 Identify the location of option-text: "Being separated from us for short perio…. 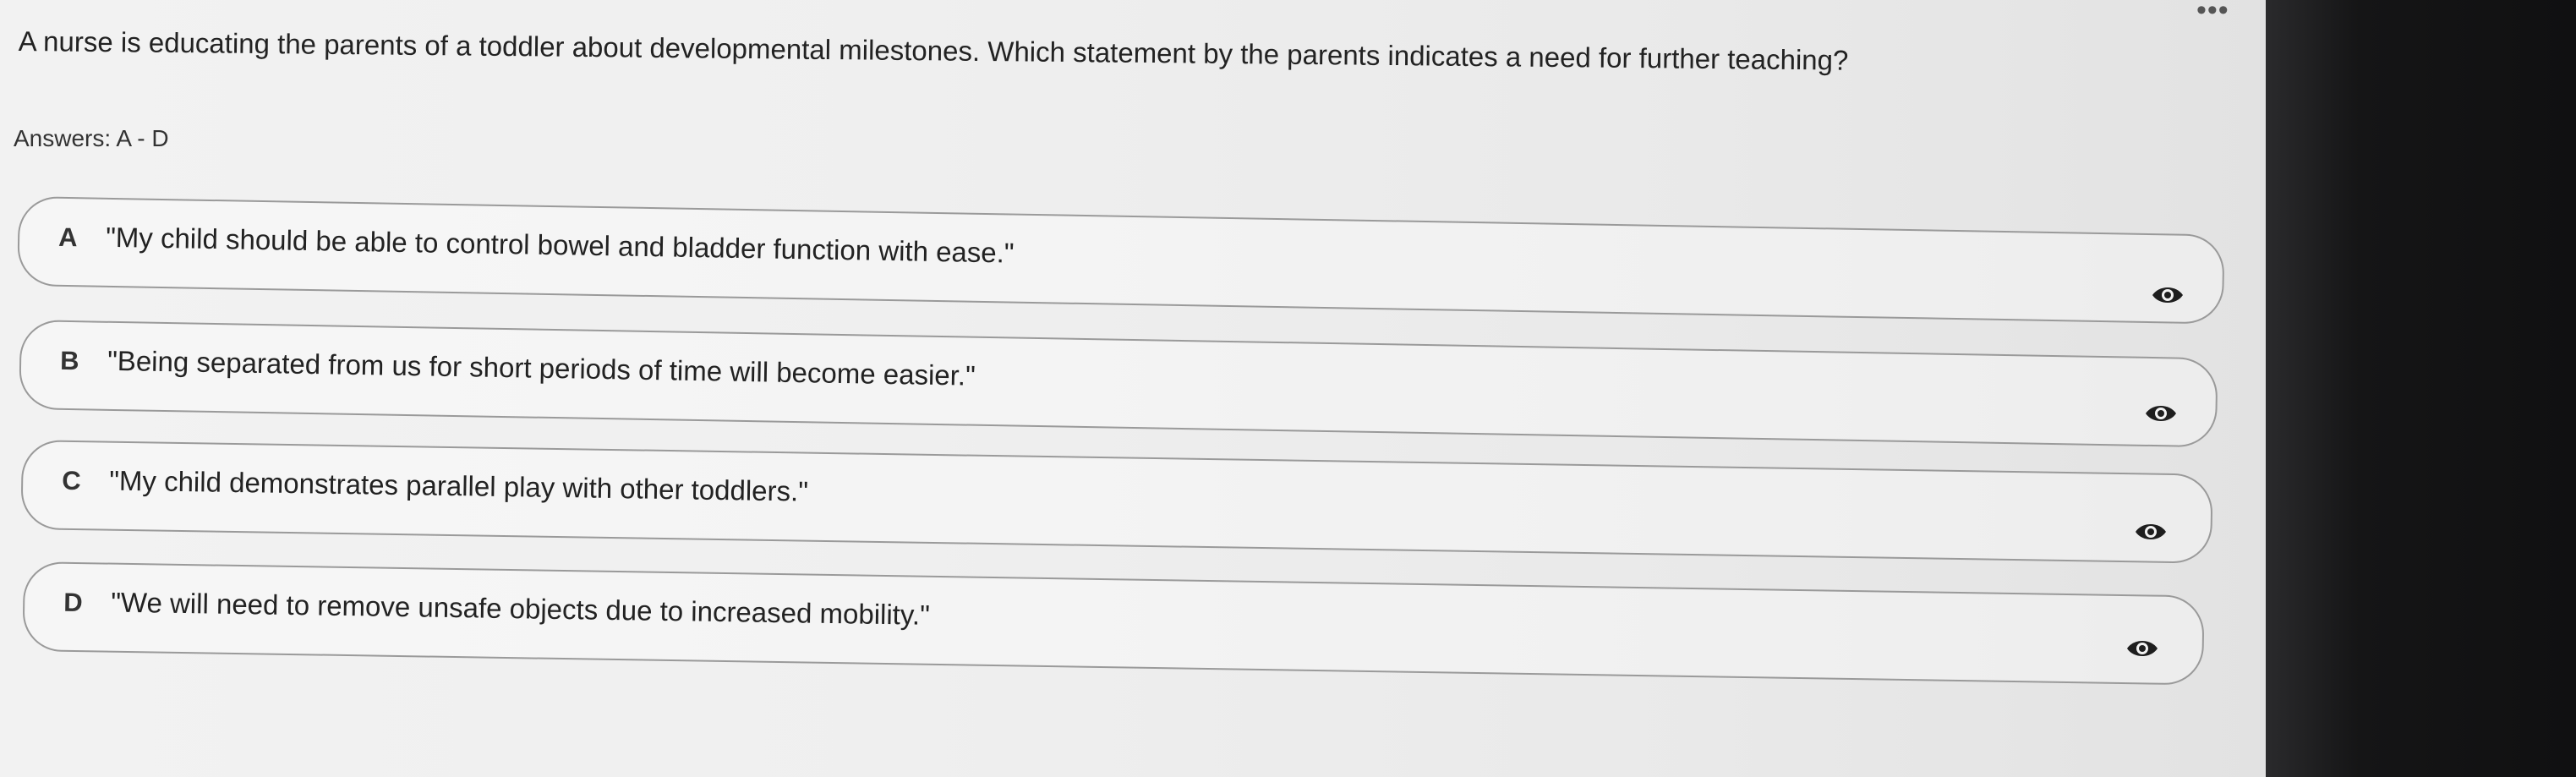
(541, 368).